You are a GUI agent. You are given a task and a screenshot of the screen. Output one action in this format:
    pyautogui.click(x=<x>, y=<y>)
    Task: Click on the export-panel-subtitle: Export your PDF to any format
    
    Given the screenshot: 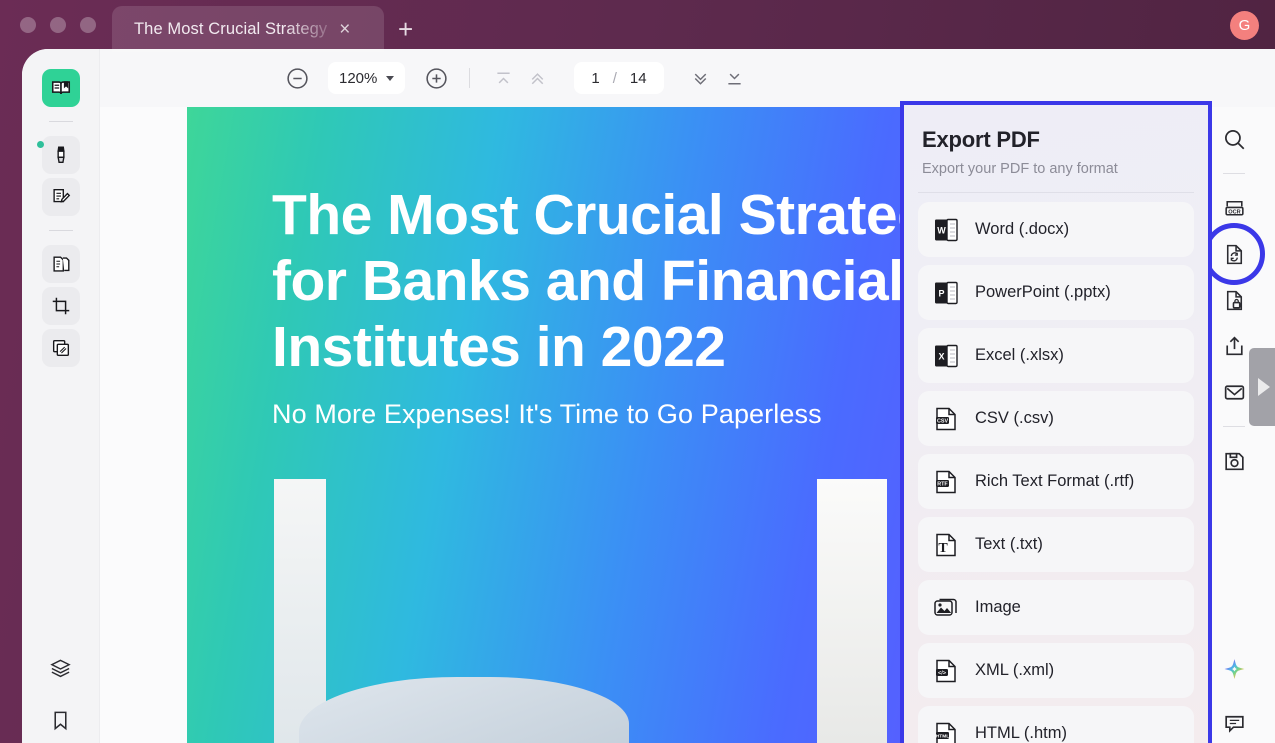 What is the action you would take?
    pyautogui.click(x=1020, y=169)
    